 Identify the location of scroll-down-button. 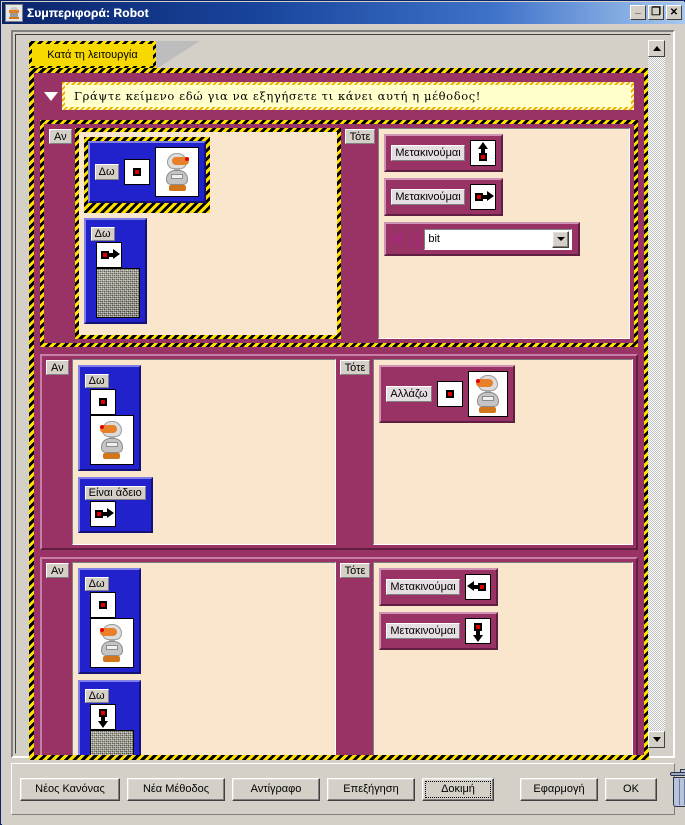
(656, 739).